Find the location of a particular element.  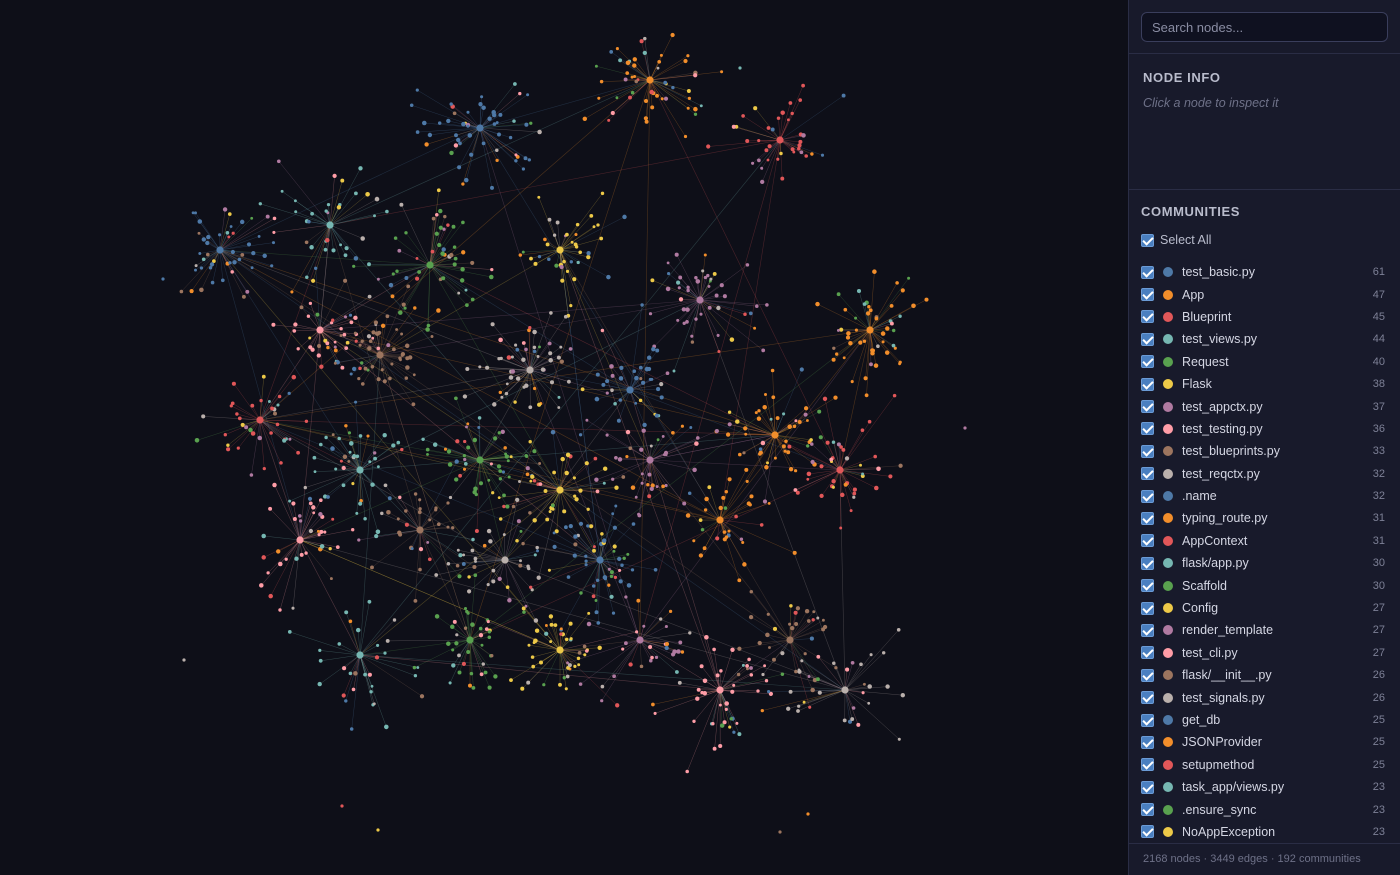

graph-hub-node is located at coordinates (650, 80).